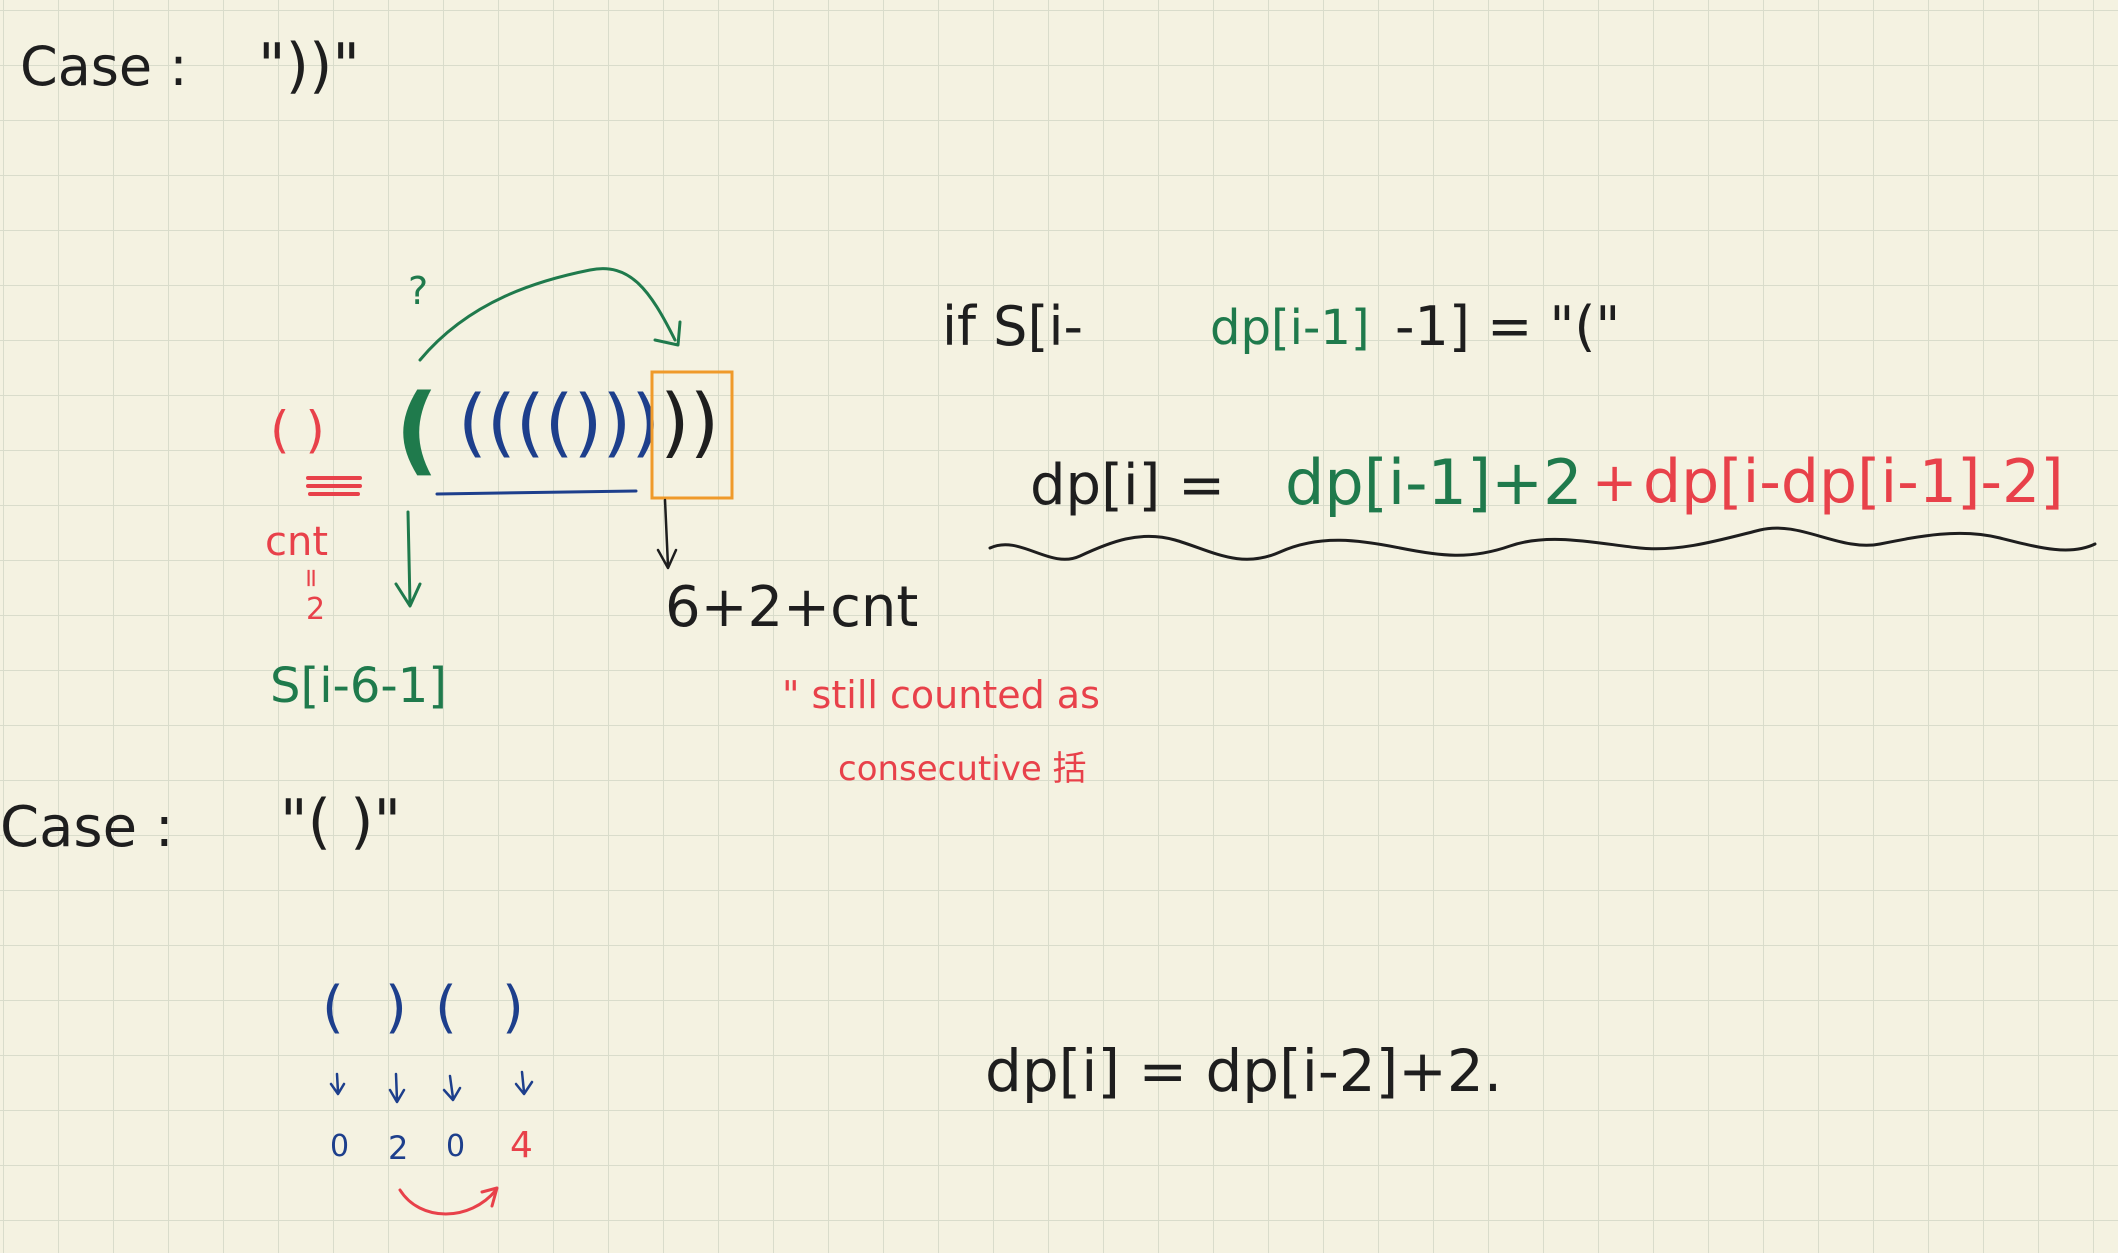 Image resolution: width=2118 pixels, height=1253 pixels. I want to click on green-arrow-down, so click(408, 559).